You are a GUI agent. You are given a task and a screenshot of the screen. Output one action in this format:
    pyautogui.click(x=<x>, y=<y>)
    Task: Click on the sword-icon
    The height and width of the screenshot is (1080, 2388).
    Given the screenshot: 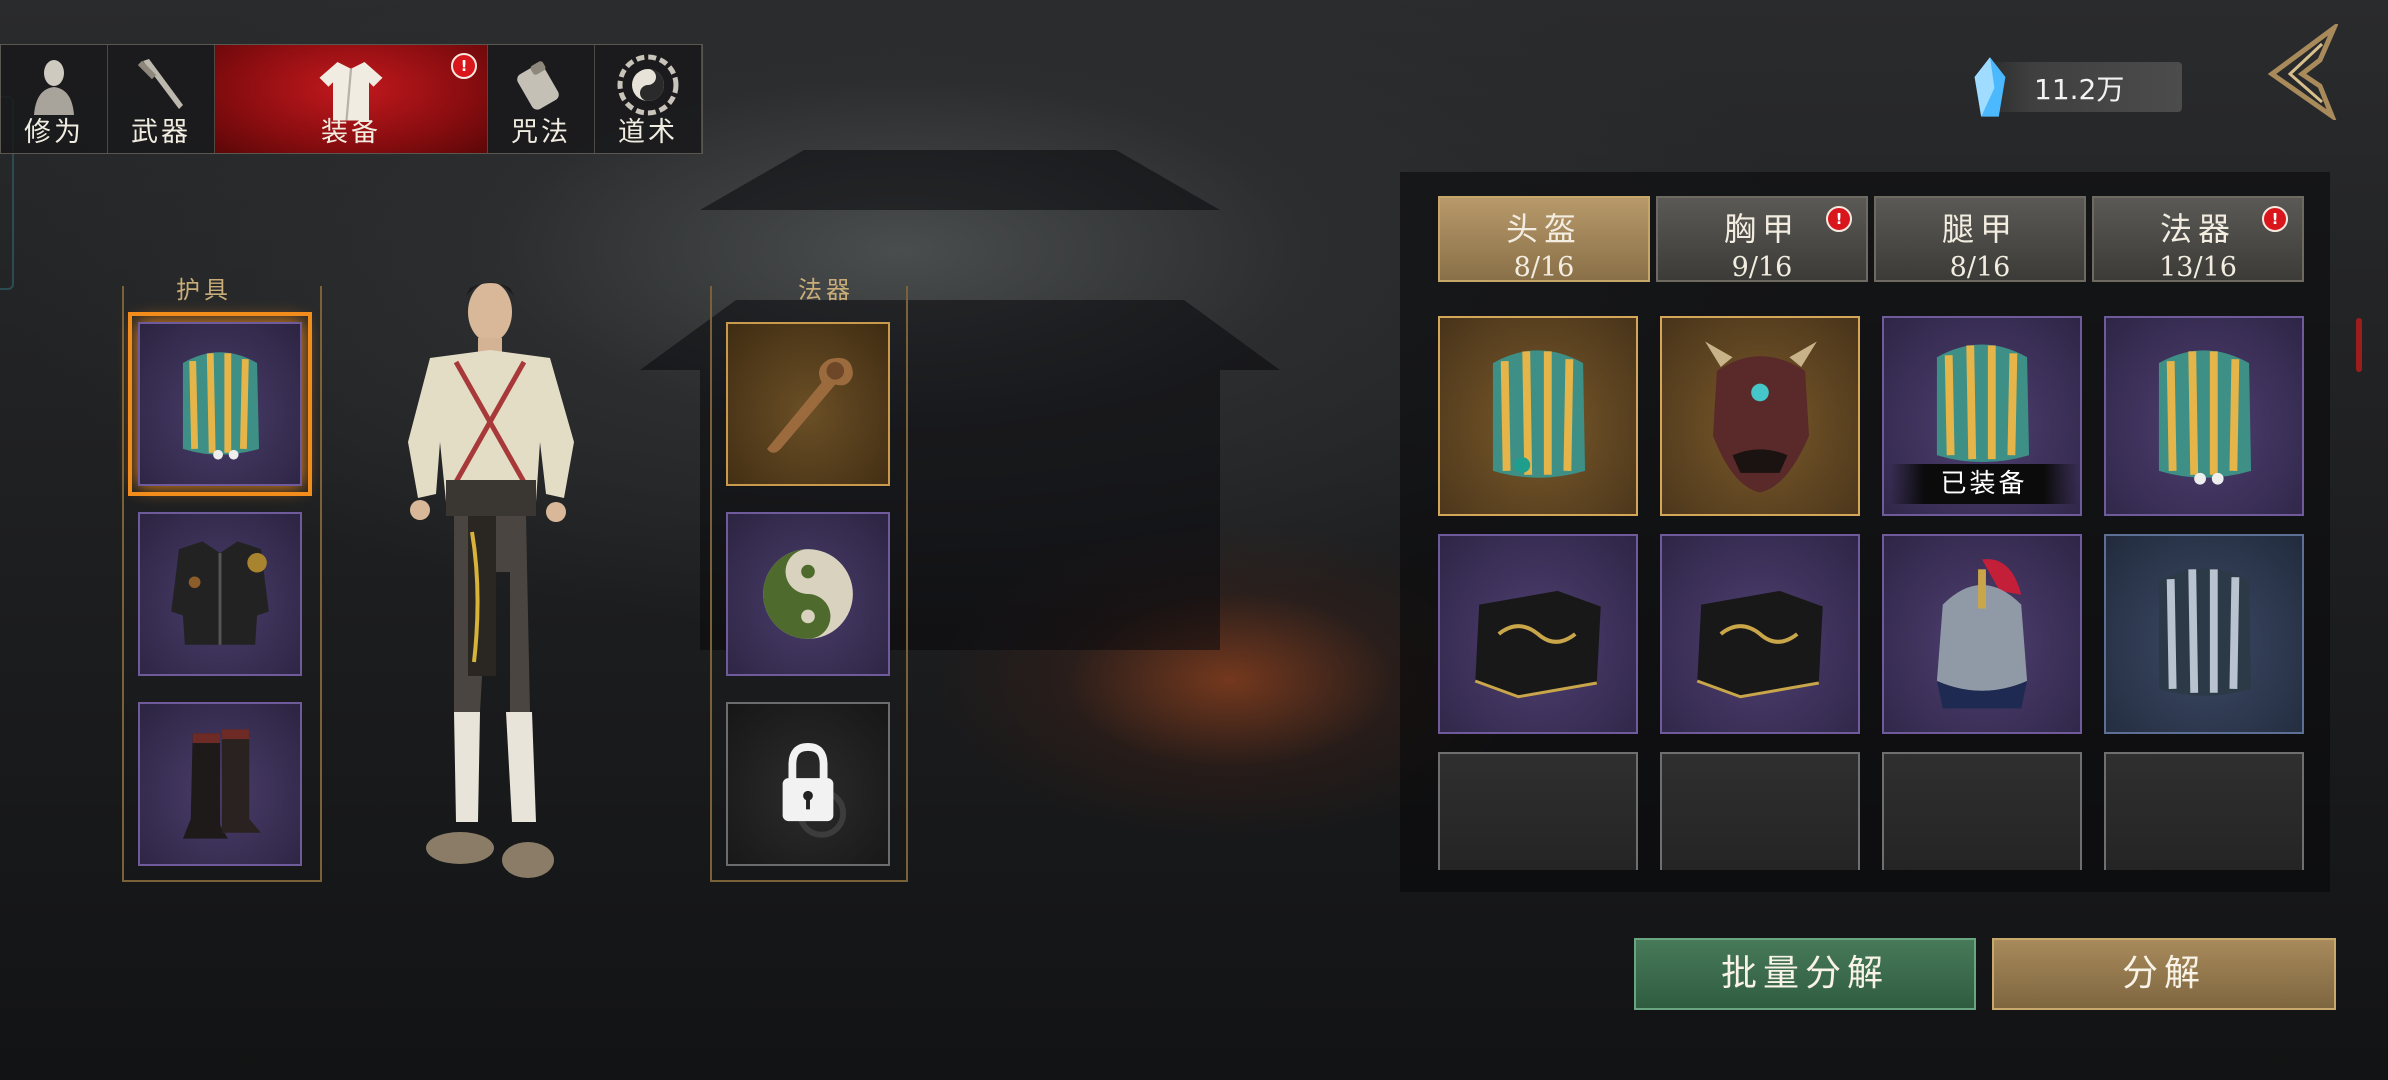 What is the action you would take?
    pyautogui.click(x=160, y=84)
    